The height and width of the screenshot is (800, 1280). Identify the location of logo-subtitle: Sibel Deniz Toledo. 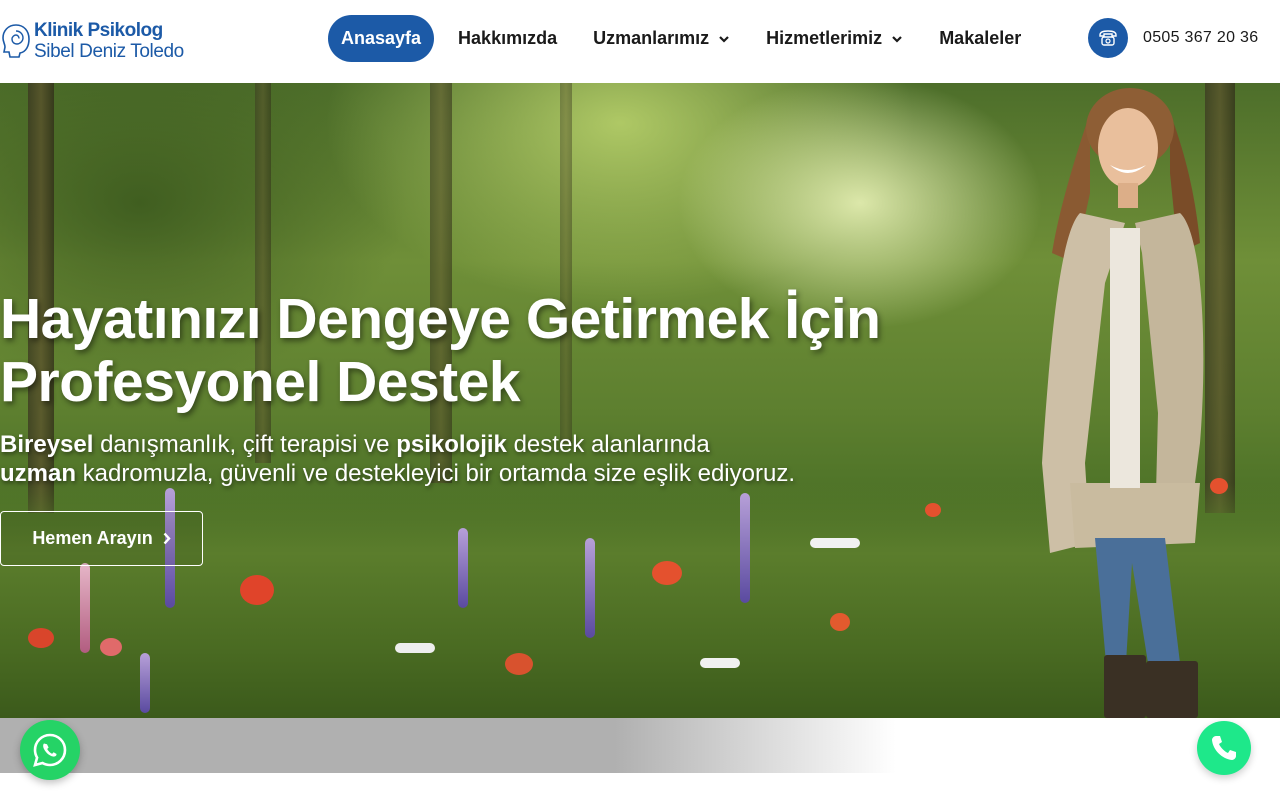
(109, 51).